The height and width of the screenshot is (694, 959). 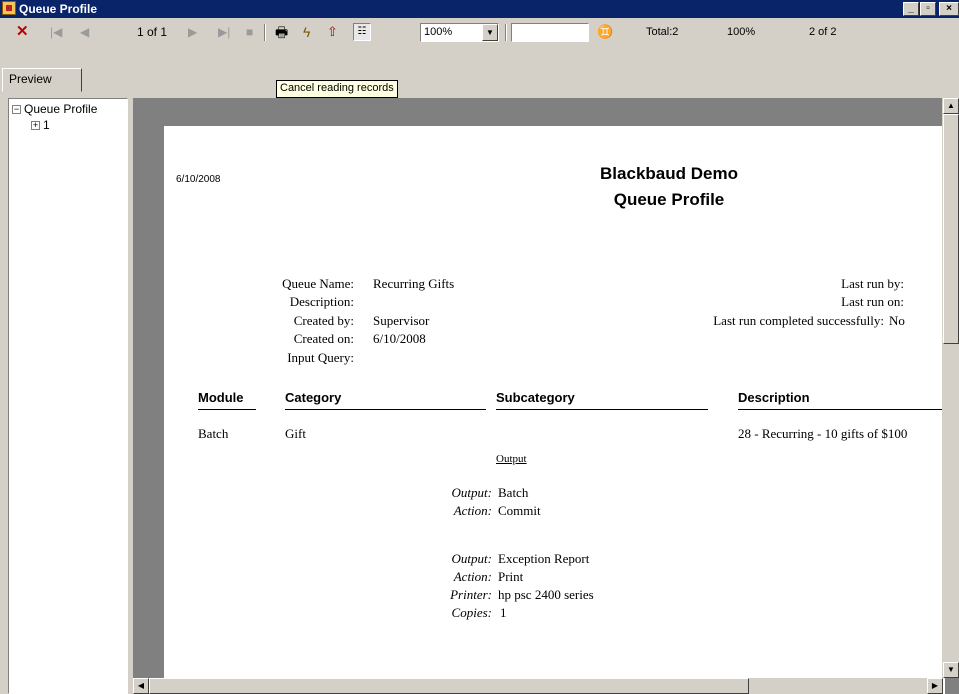 What do you see at coordinates (414, 283) in the screenshot?
I see `value-queue-name: Recurring Gifts` at bounding box center [414, 283].